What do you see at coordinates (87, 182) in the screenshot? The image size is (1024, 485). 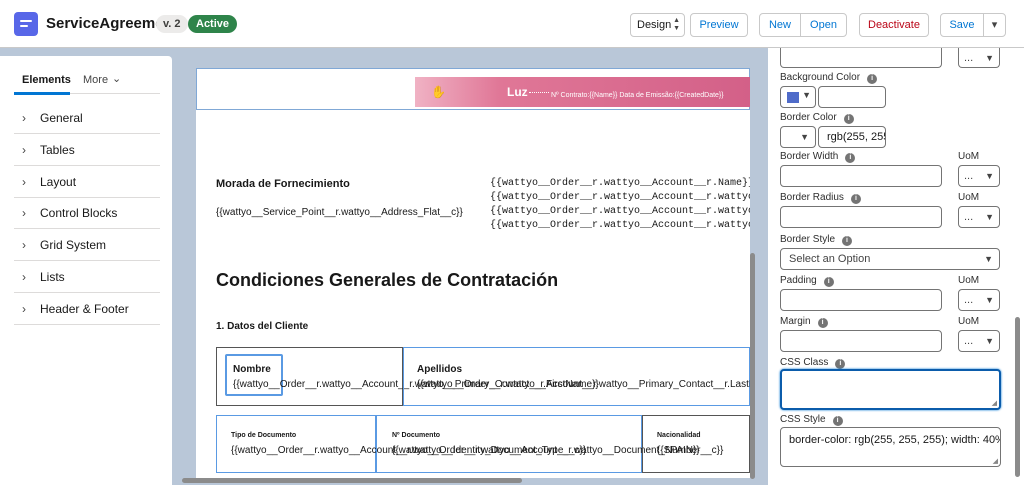 I see `category-layout: › Layout` at bounding box center [87, 182].